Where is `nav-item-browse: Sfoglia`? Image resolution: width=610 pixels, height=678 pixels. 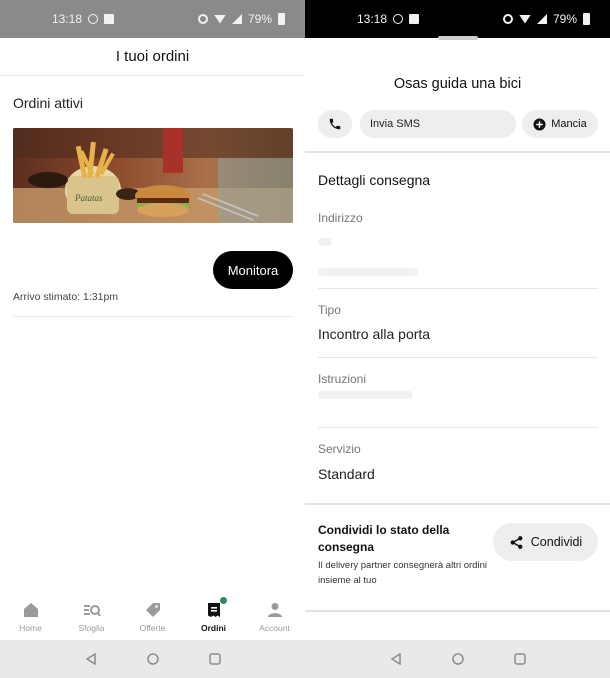 nav-item-browse: Sfoglia is located at coordinates (92, 616).